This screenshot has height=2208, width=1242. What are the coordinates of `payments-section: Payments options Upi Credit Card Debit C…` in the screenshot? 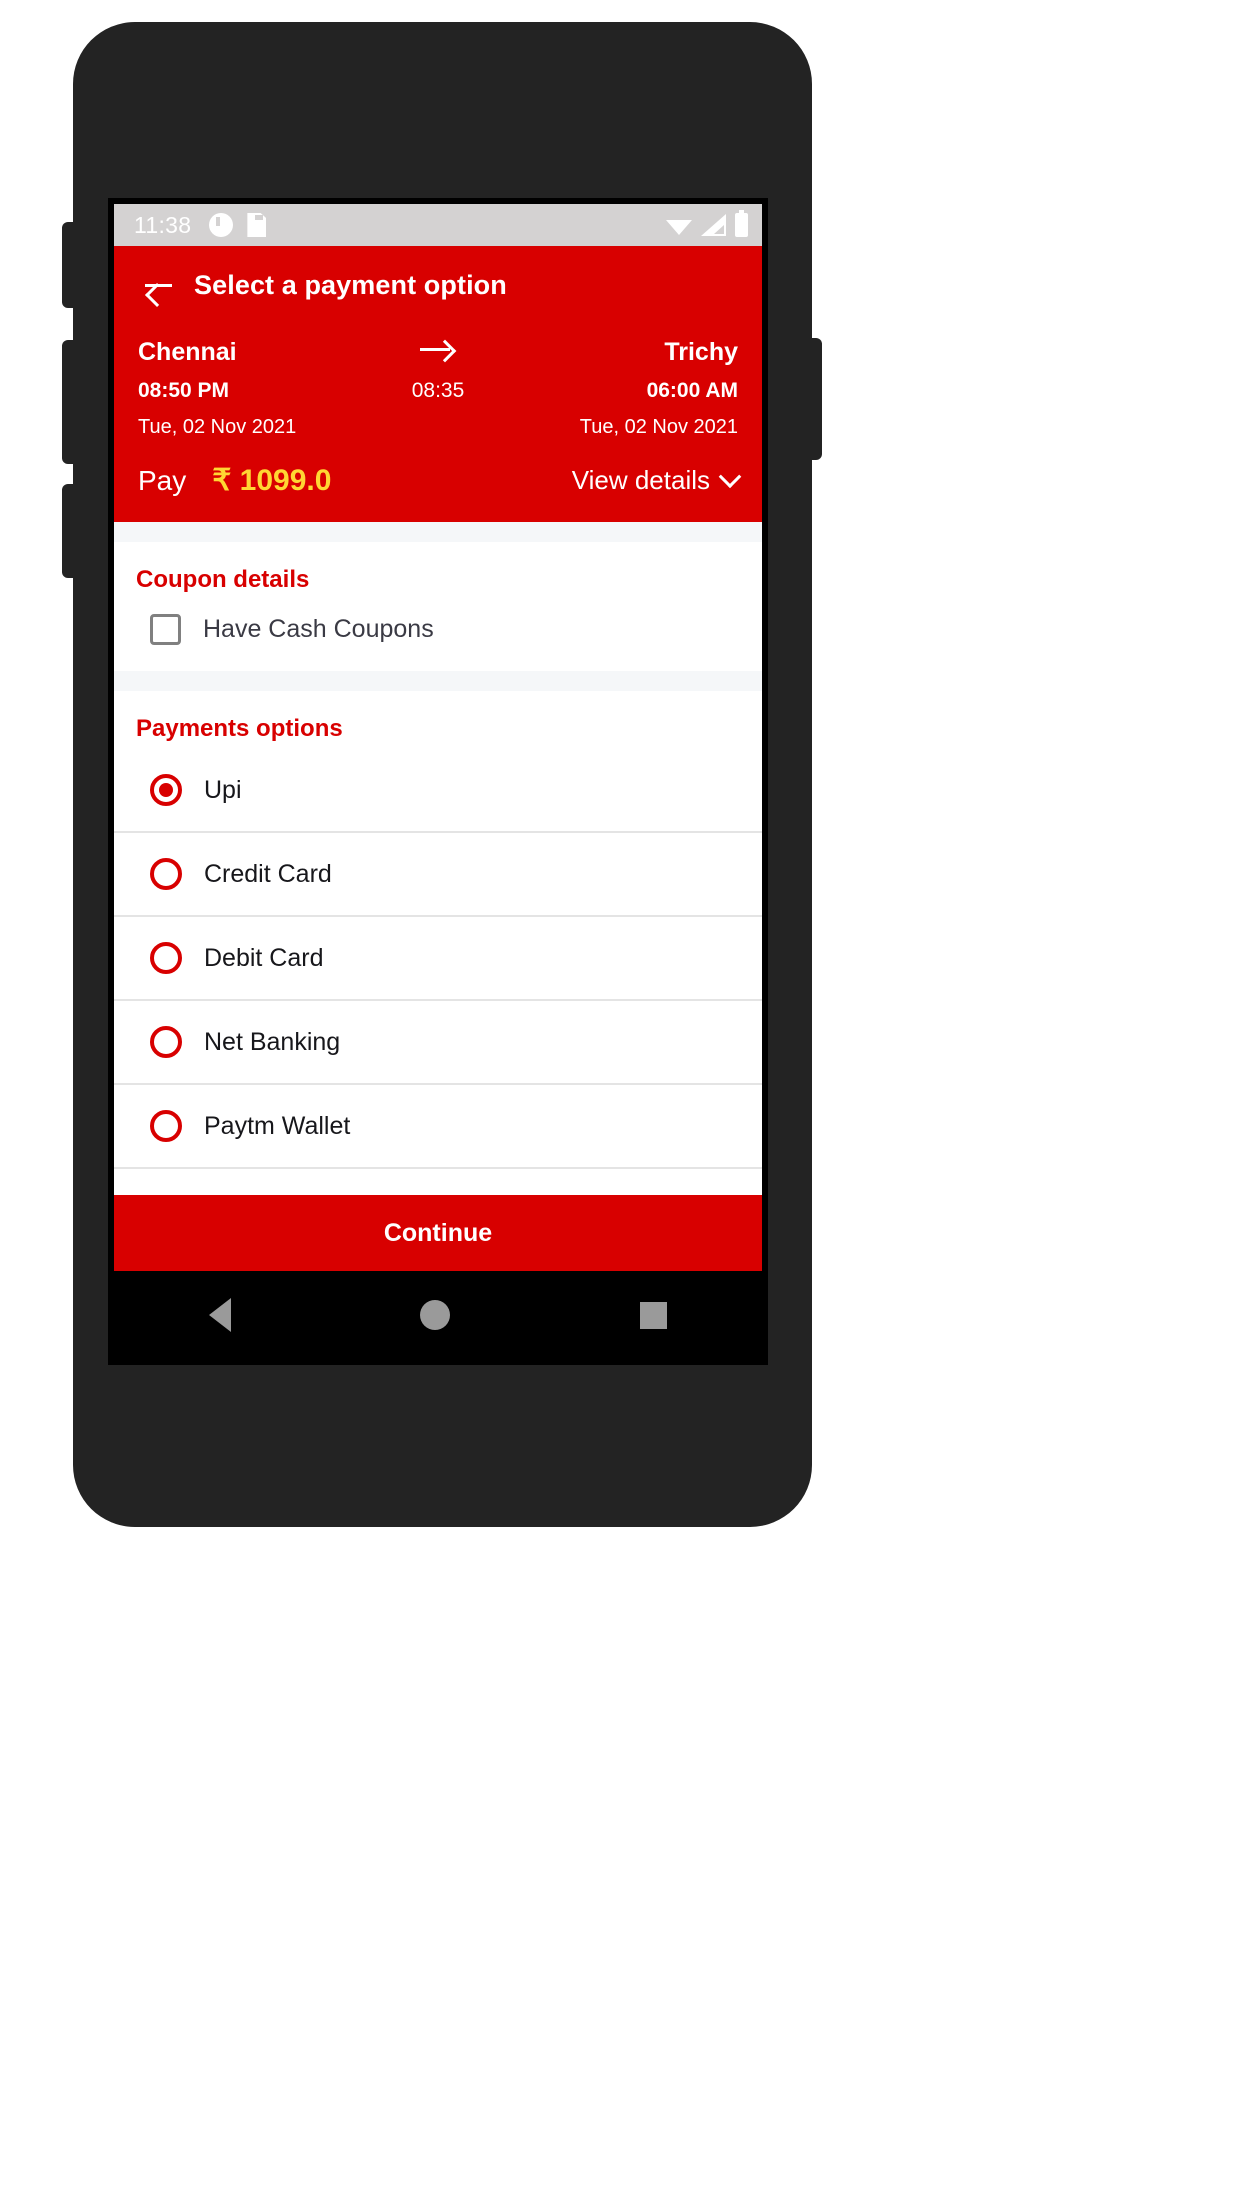 It's located at (438, 972).